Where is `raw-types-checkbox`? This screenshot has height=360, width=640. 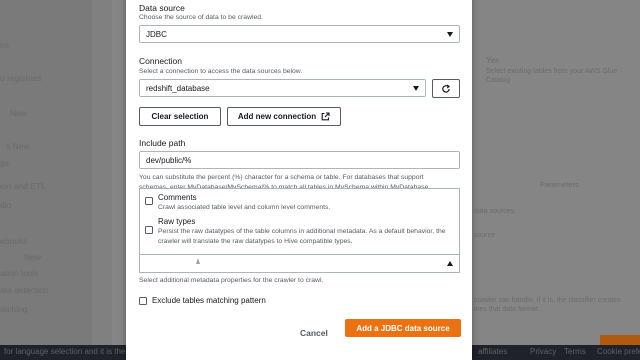 raw-types-checkbox is located at coordinates (149, 230).